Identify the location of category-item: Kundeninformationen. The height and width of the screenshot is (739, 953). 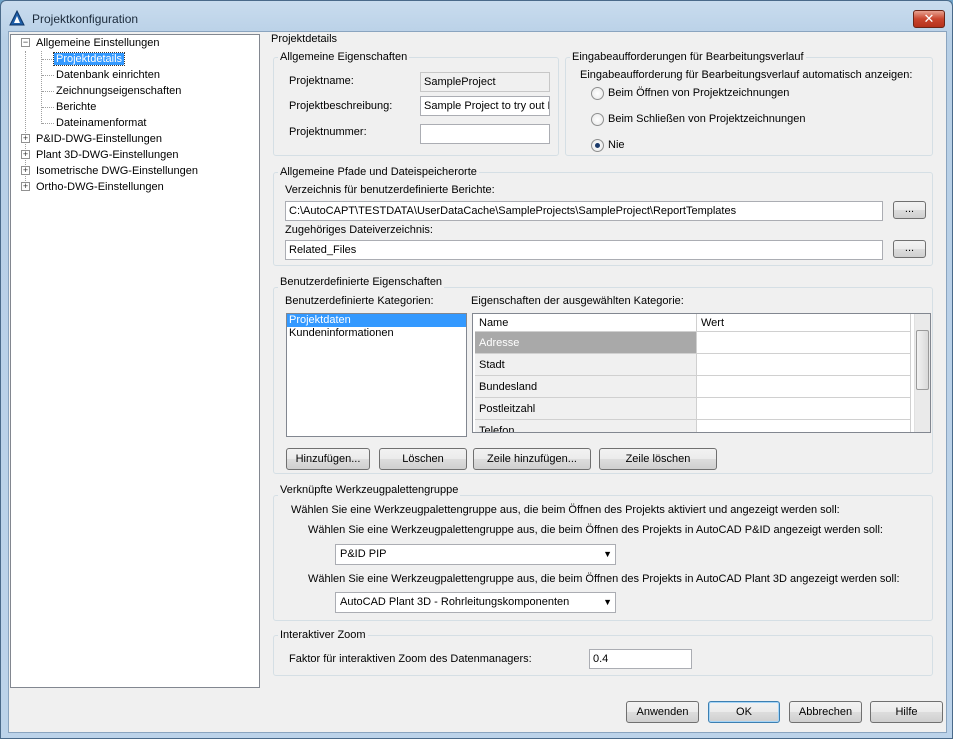
(376, 333).